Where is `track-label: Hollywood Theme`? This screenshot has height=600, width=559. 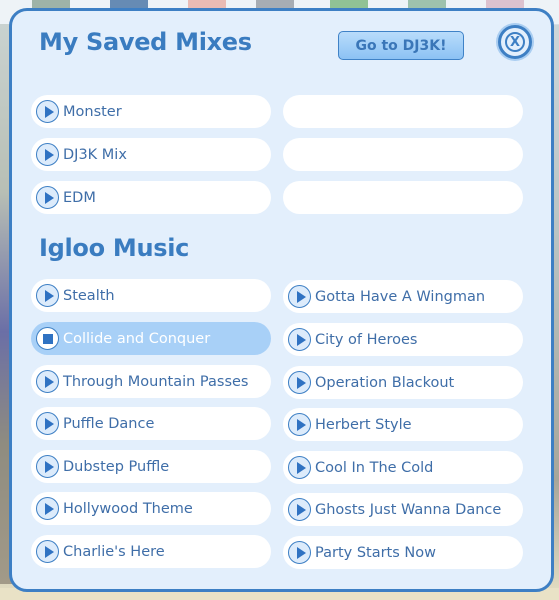 track-label: Hollywood Theme is located at coordinates (128, 508).